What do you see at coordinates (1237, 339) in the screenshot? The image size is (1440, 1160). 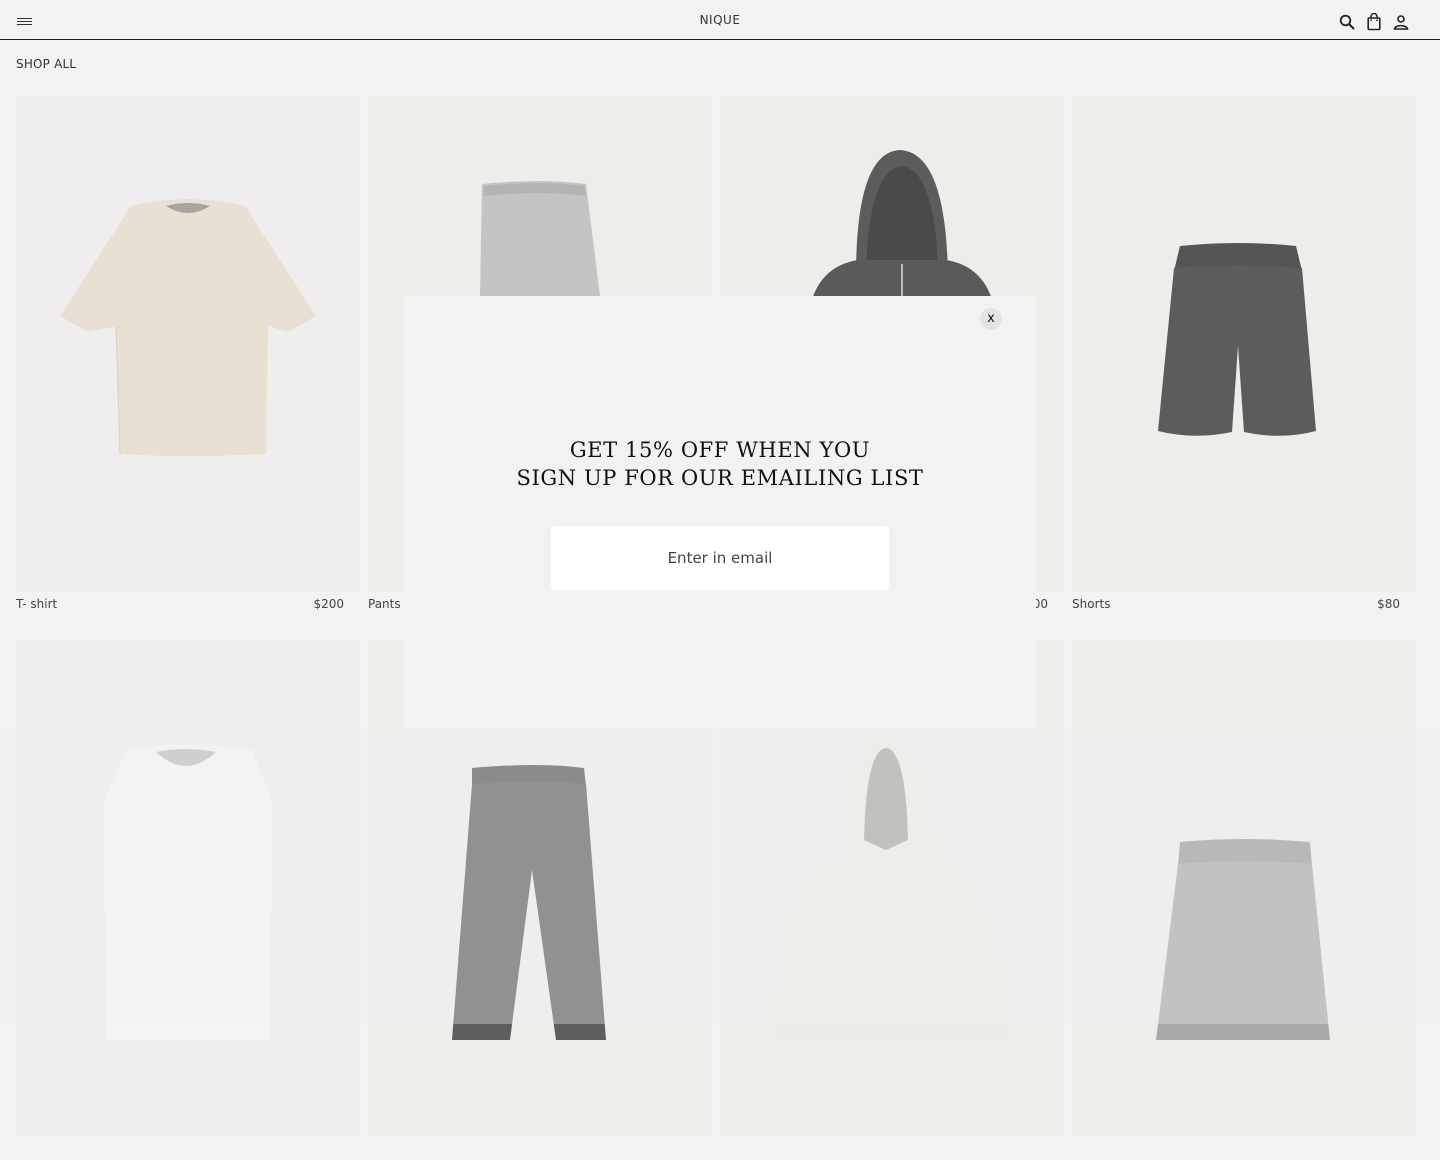 I see `shorts-image` at bounding box center [1237, 339].